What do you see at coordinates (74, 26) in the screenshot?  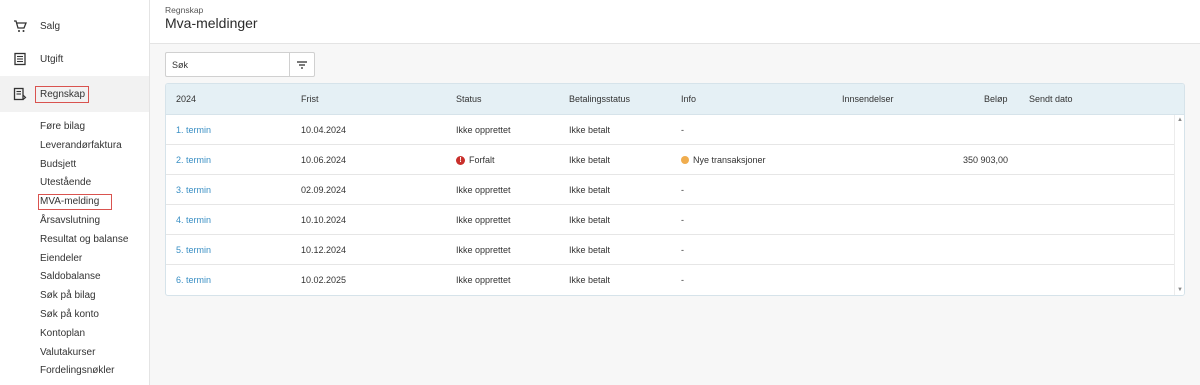 I see `sidebar-item-salg: Salg` at bounding box center [74, 26].